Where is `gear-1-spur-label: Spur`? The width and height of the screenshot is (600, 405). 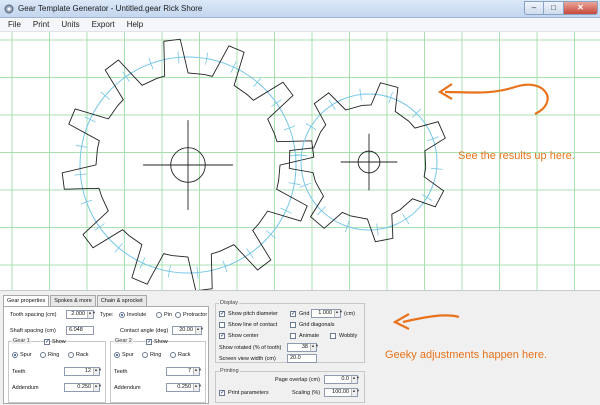 gear-1-spur-label: Spur is located at coordinates (26, 355).